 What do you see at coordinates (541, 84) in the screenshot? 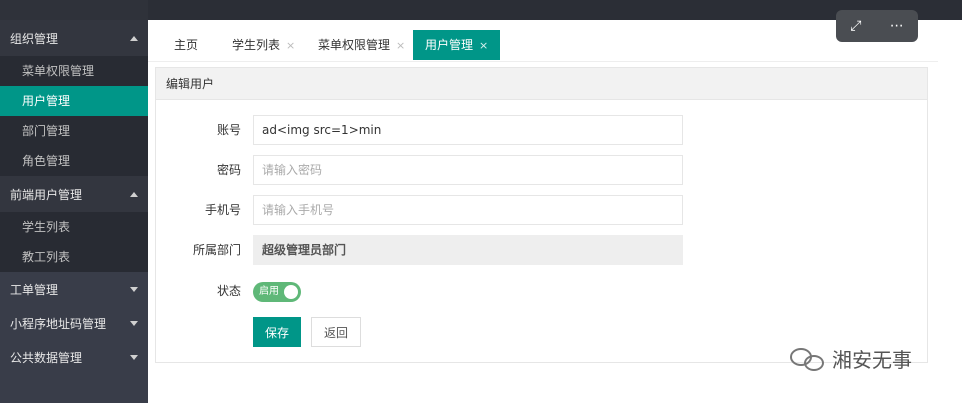
I see `panel-title: 编辑用户` at bounding box center [541, 84].